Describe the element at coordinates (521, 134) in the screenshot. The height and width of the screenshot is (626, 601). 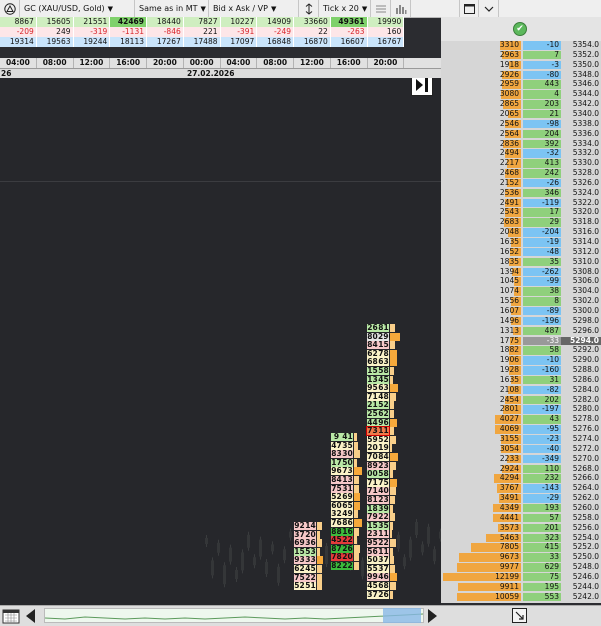
I see `ladder-row: 2564 204 5336.0` at that location.